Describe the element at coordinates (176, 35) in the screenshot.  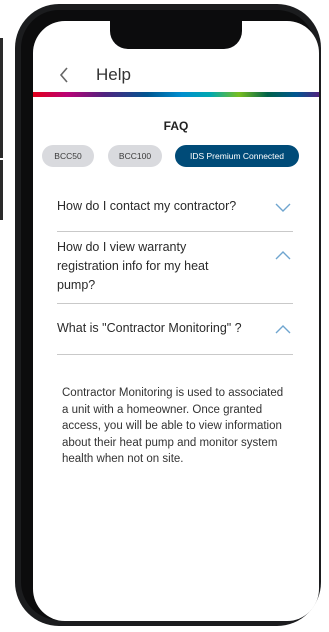
I see `phone-notch` at that location.